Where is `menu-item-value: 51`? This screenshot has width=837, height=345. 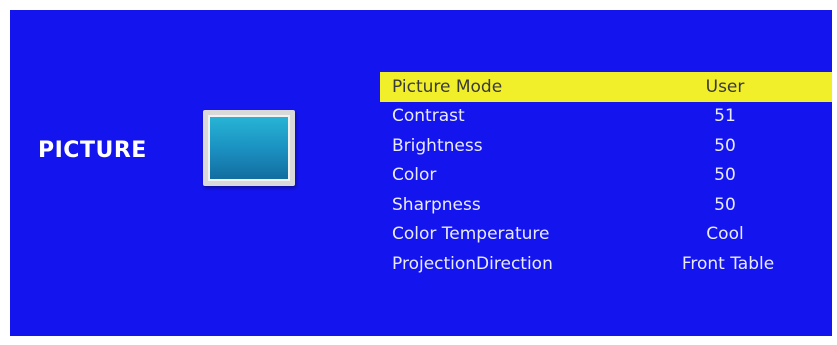
menu-item-value: 51 is located at coordinates (725, 116).